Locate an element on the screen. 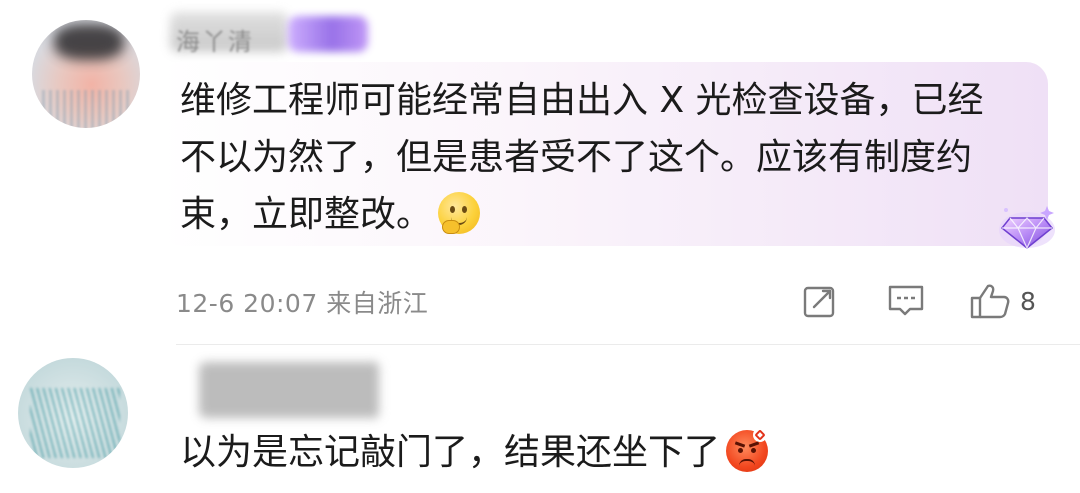 The image size is (1080, 493). comment-line: 以为是忘记敲门了，结果还坐下了 is located at coordinates (450, 452).